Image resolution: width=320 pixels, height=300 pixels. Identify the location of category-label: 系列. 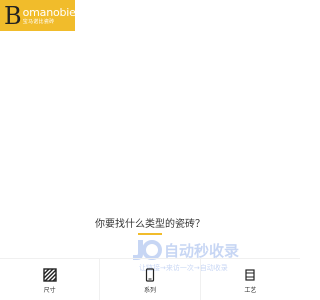
(149, 290).